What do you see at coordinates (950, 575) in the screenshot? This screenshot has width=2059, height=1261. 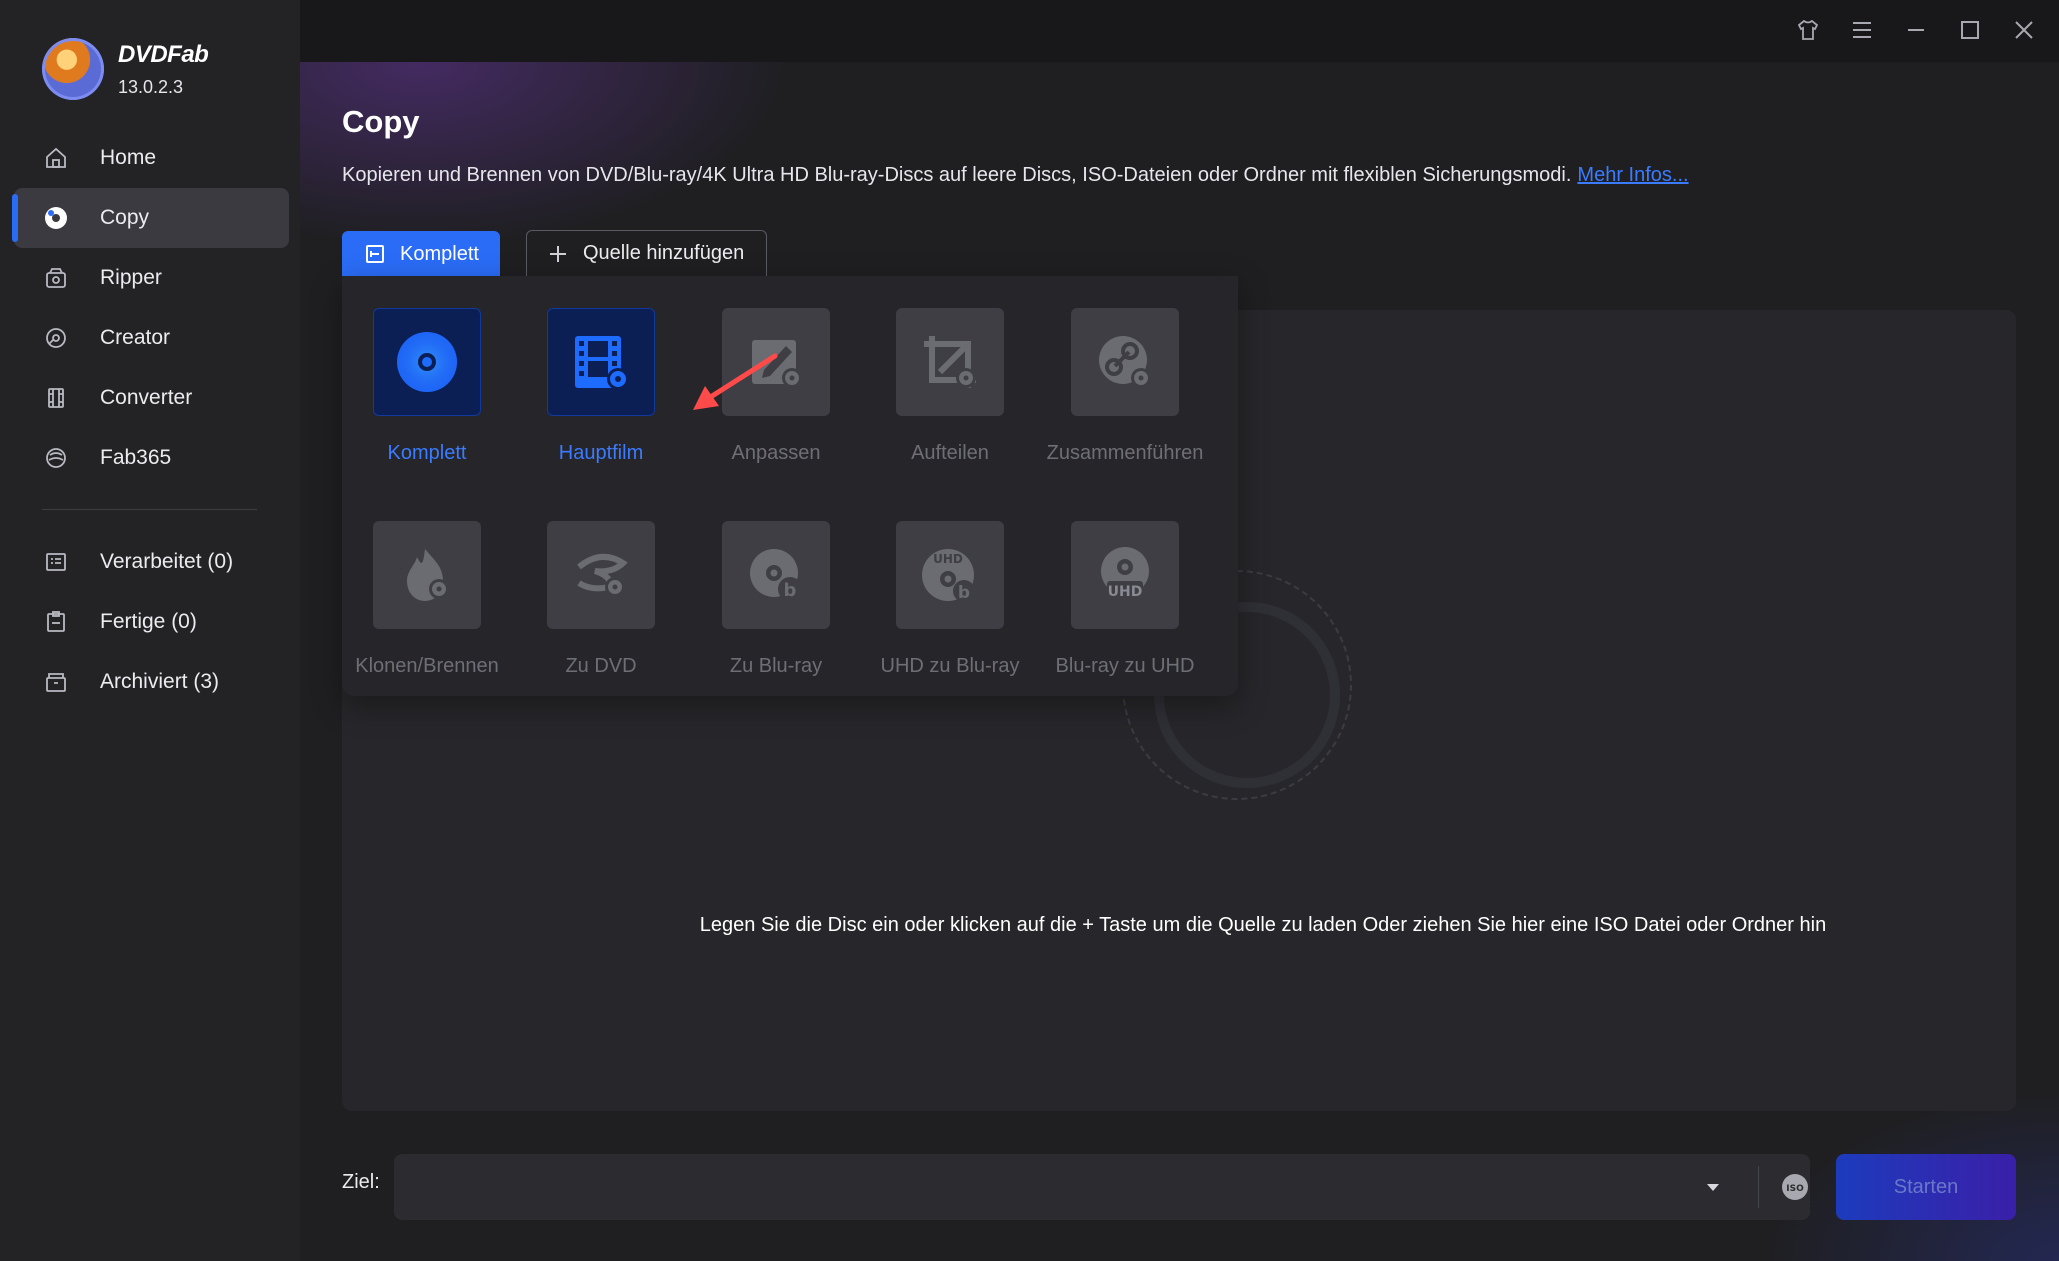 I see `uhd-to-bluray-icon: UHD b` at bounding box center [950, 575].